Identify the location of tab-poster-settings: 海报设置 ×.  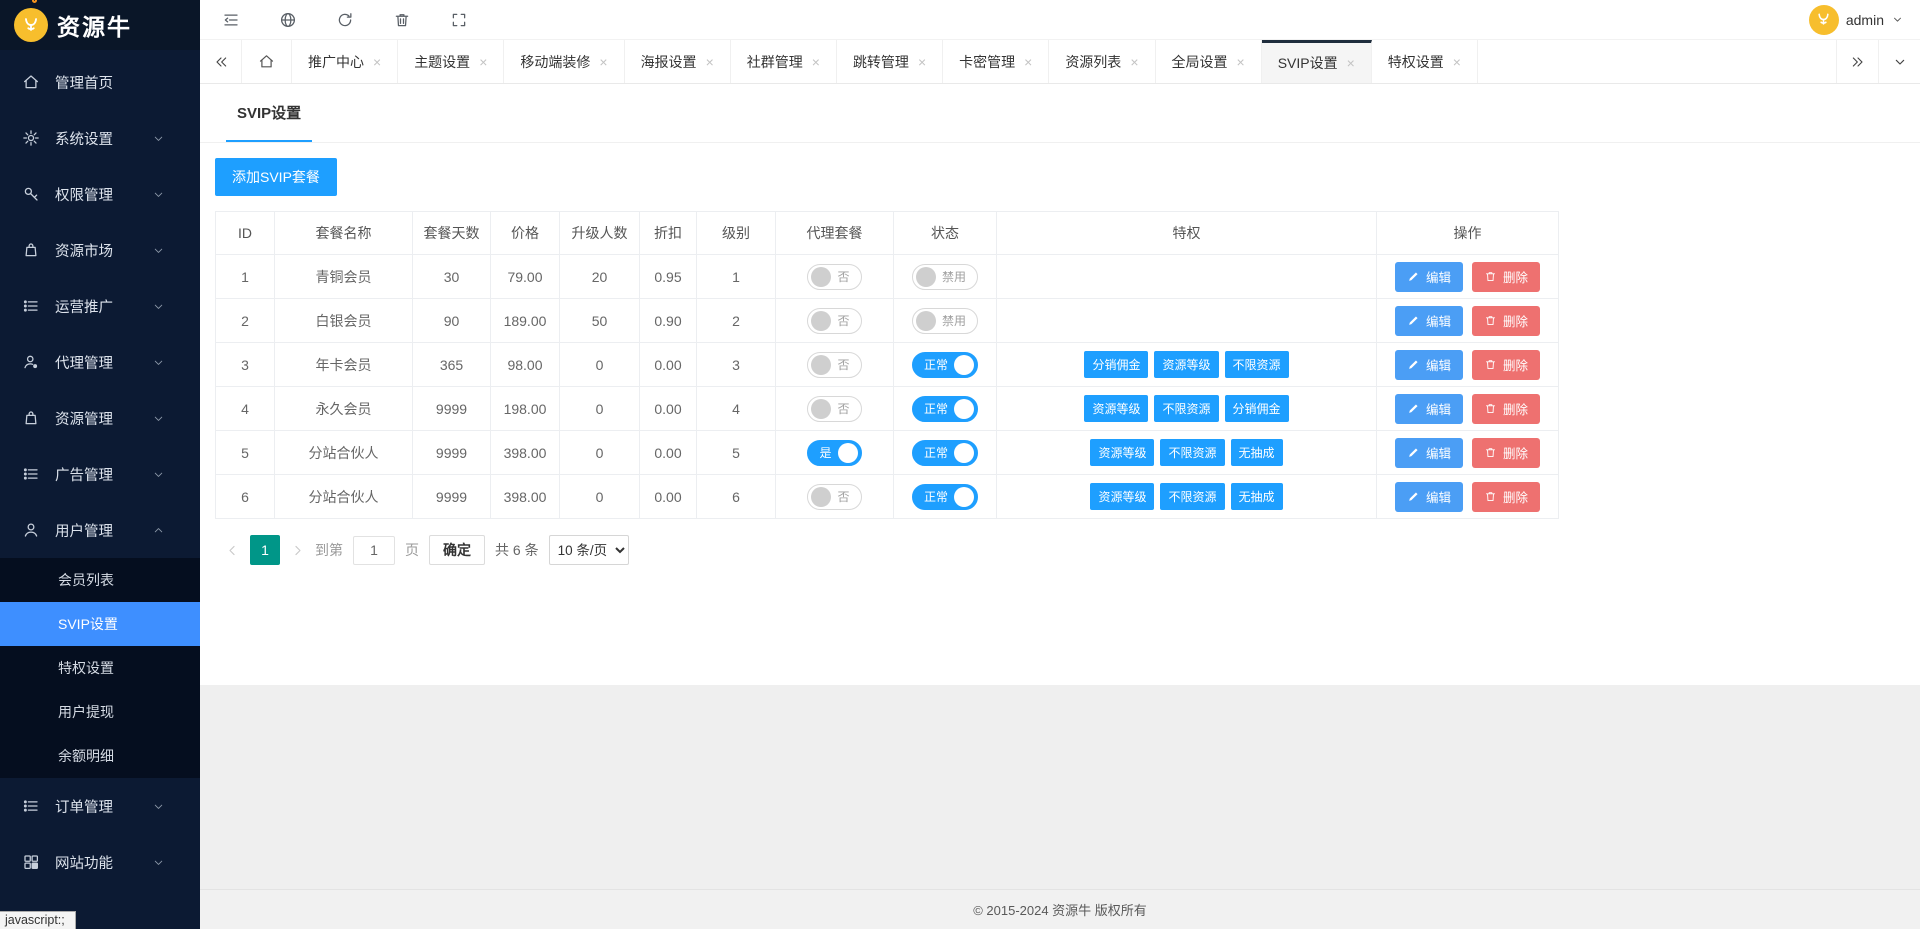
(677, 61).